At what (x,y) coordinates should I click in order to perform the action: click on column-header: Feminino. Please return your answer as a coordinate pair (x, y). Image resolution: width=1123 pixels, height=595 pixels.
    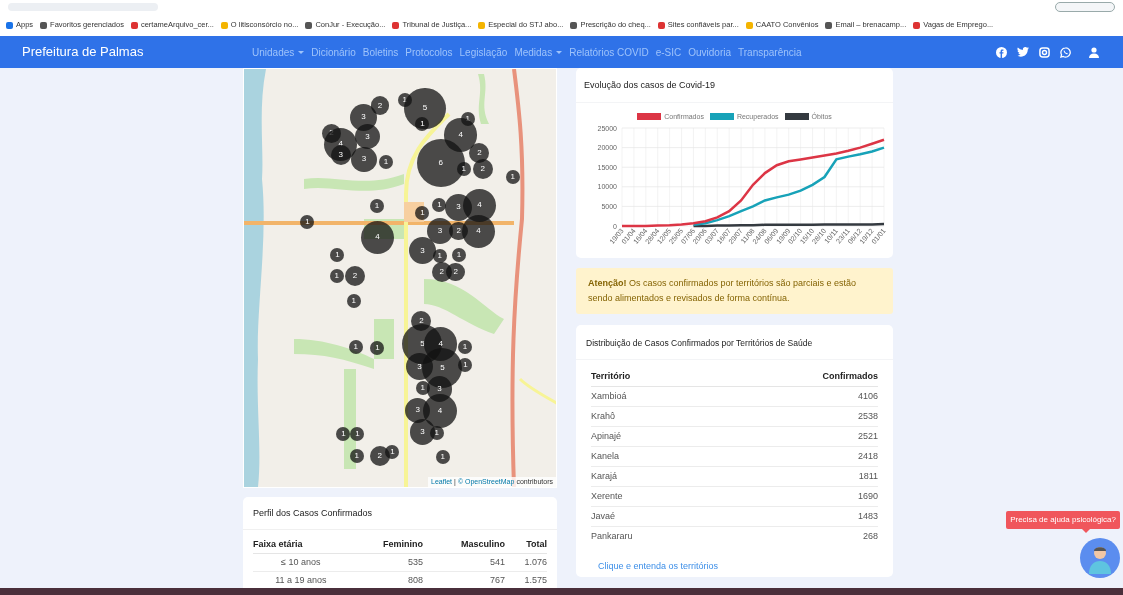
    Looking at the image, I should click on (386, 544).